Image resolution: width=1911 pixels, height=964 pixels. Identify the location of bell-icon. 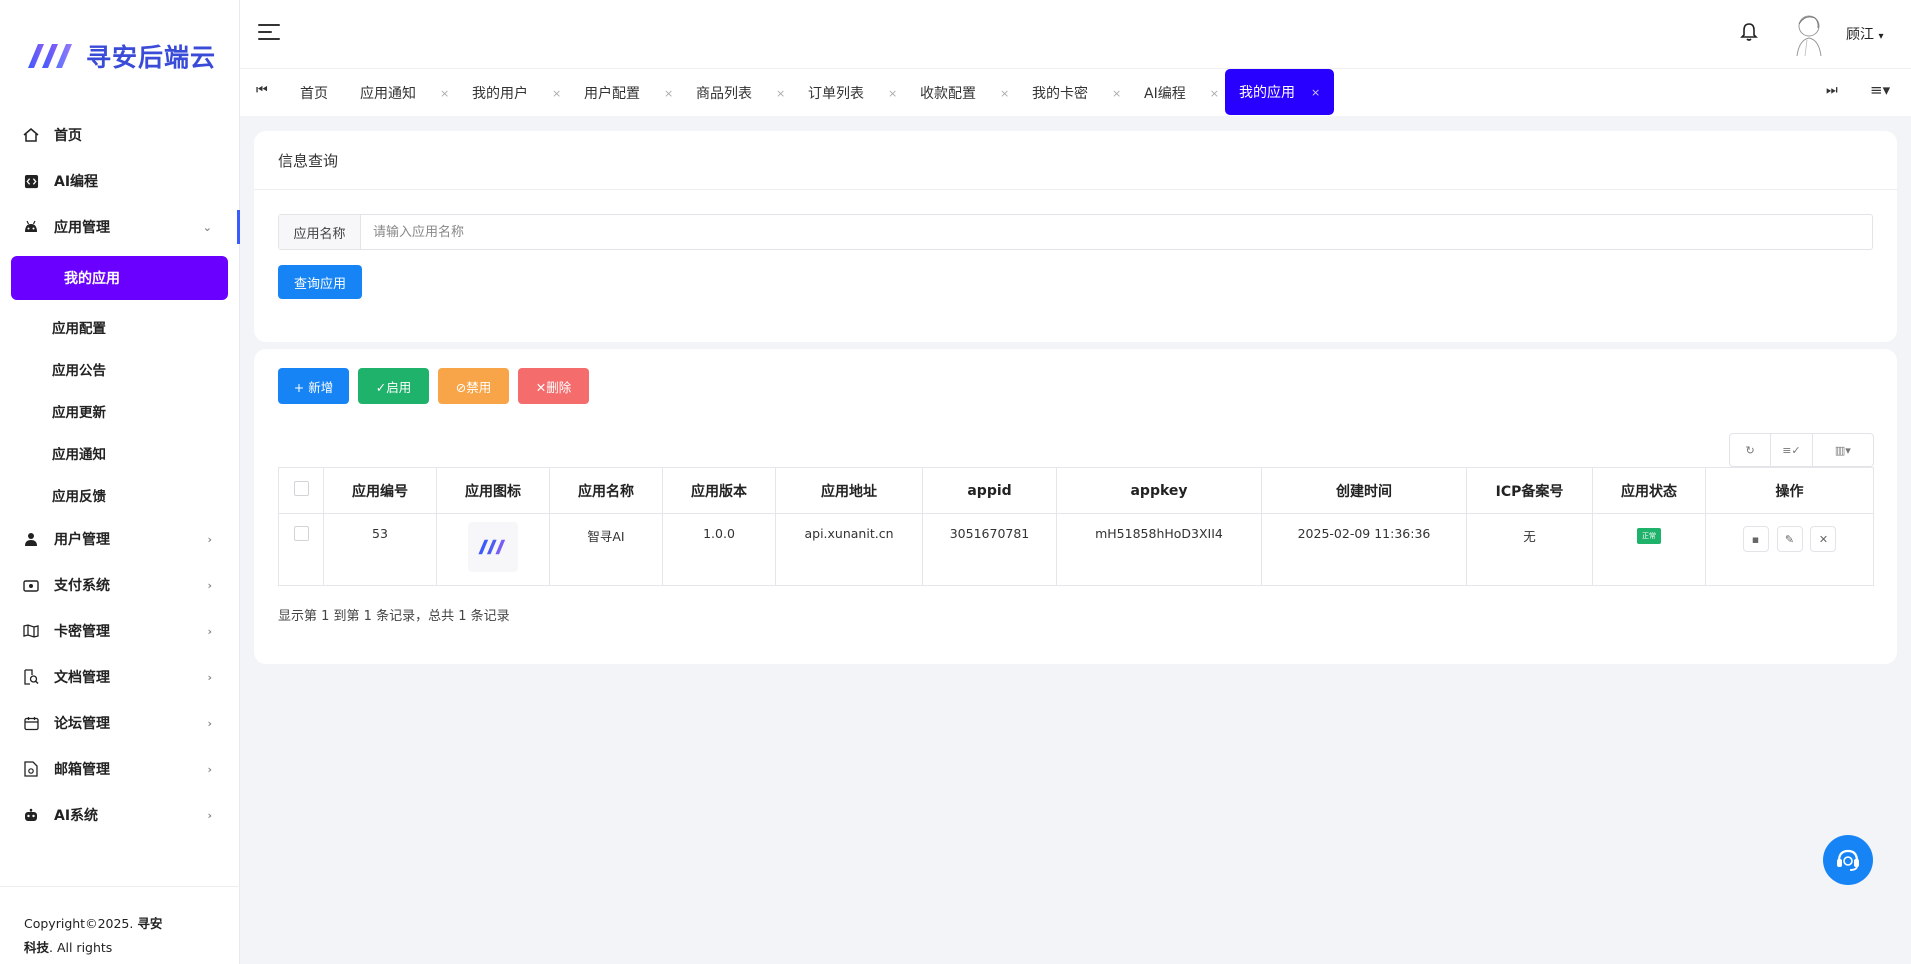
(1751, 34).